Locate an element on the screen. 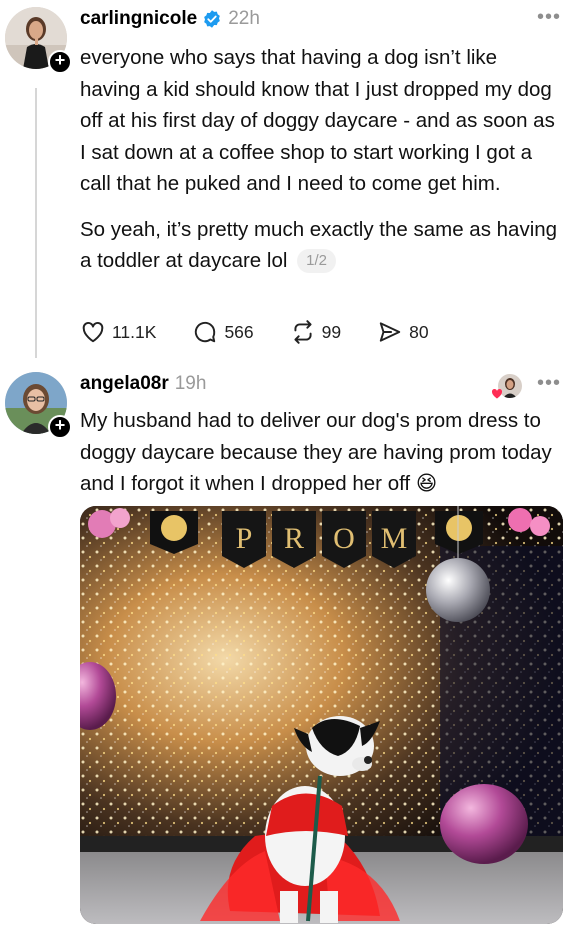 The height and width of the screenshot is (930, 575). share-button: 80 is located at coordinates (403, 332).